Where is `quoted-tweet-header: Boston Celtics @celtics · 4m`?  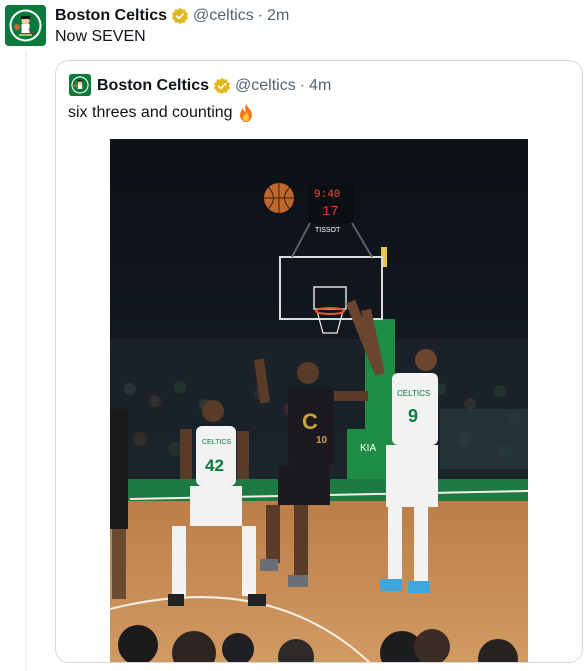
quoted-tweet-header: Boston Celtics @celtics · 4m is located at coordinates (214, 85).